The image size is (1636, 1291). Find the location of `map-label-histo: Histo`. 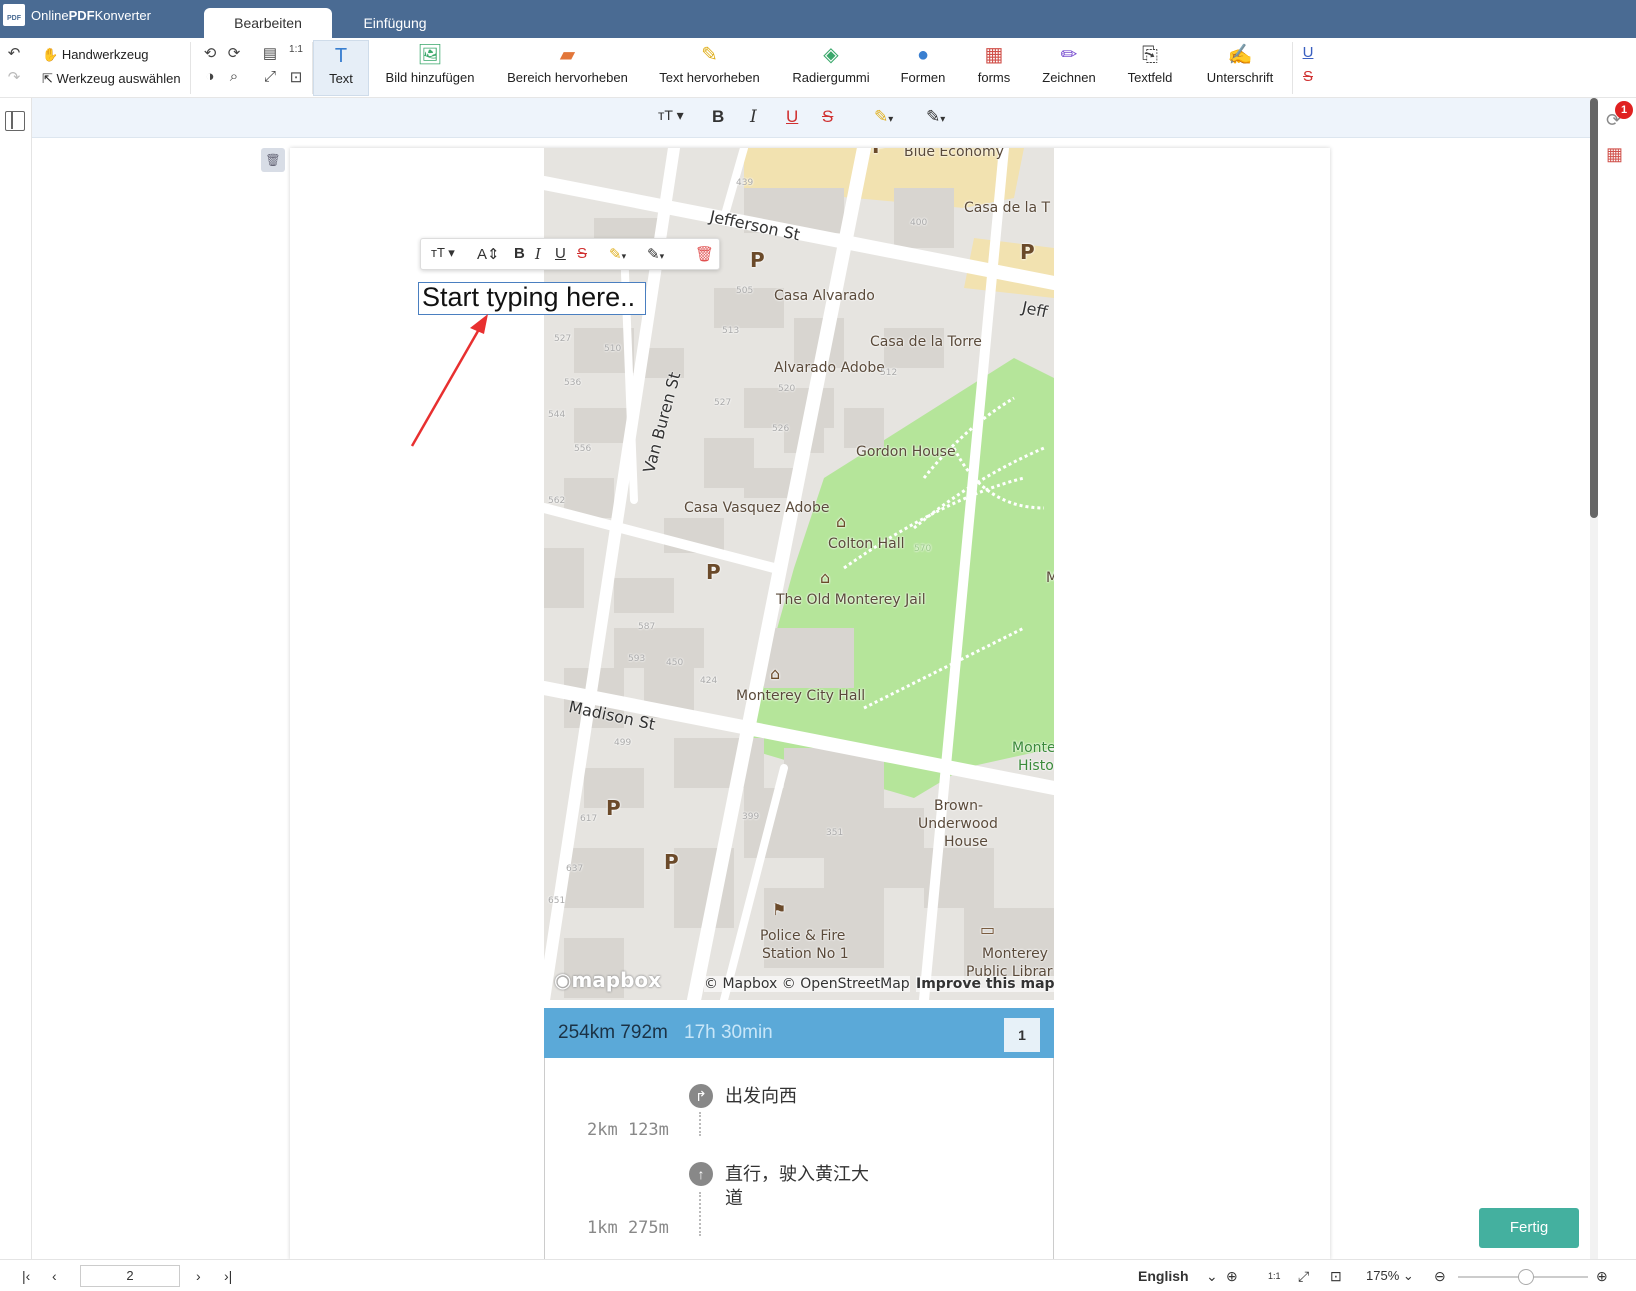

map-label-histo: Histo is located at coordinates (1036, 766).